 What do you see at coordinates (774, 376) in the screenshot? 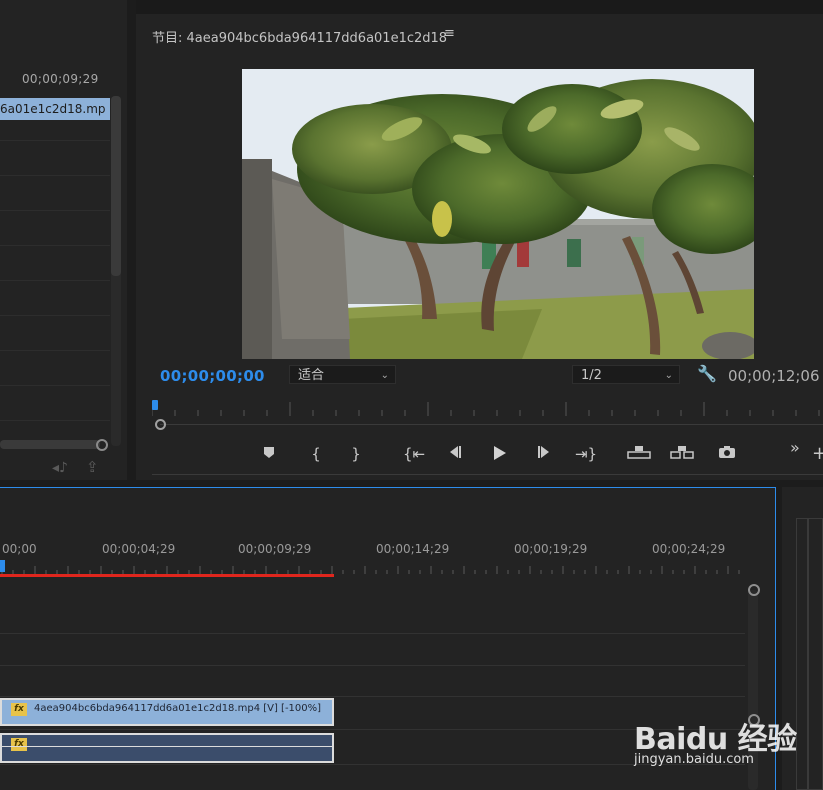
I see `duration-timecode: 00;00;12;06` at bounding box center [774, 376].